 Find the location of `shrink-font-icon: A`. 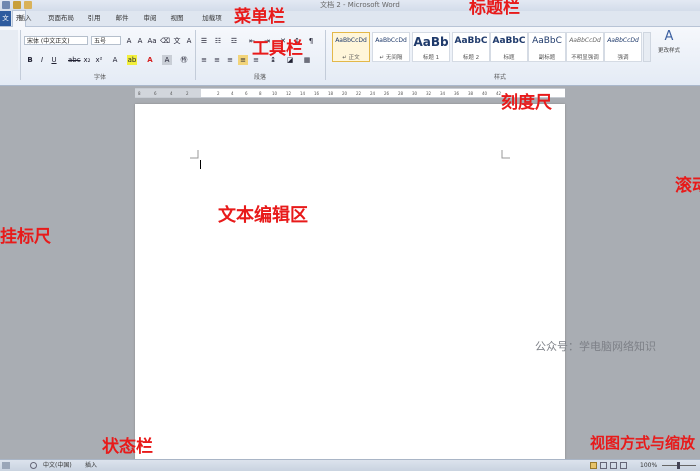

shrink-font-icon: A is located at coordinates (140, 41).